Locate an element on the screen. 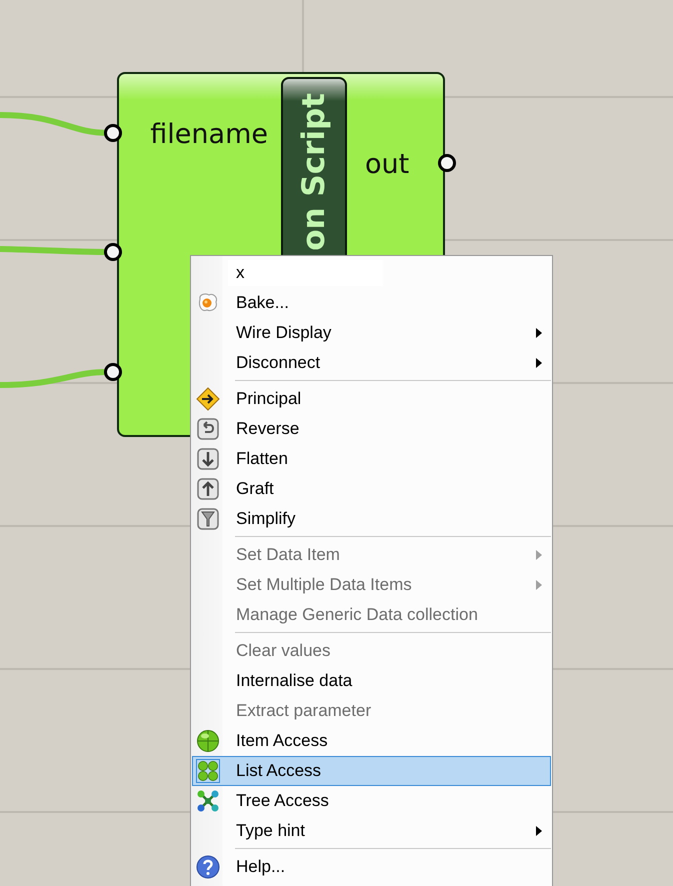 This screenshot has width=673, height=886. connected-dots-icon is located at coordinates (208, 801).